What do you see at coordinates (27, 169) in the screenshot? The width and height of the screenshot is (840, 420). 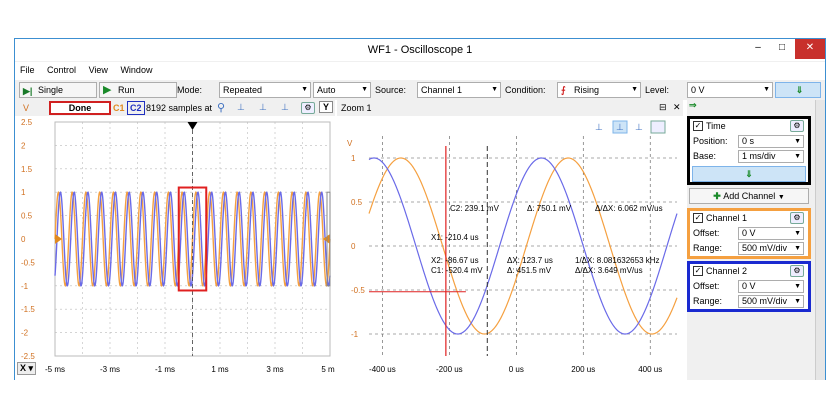 I see `y-tick-label: 1.5` at bounding box center [27, 169].